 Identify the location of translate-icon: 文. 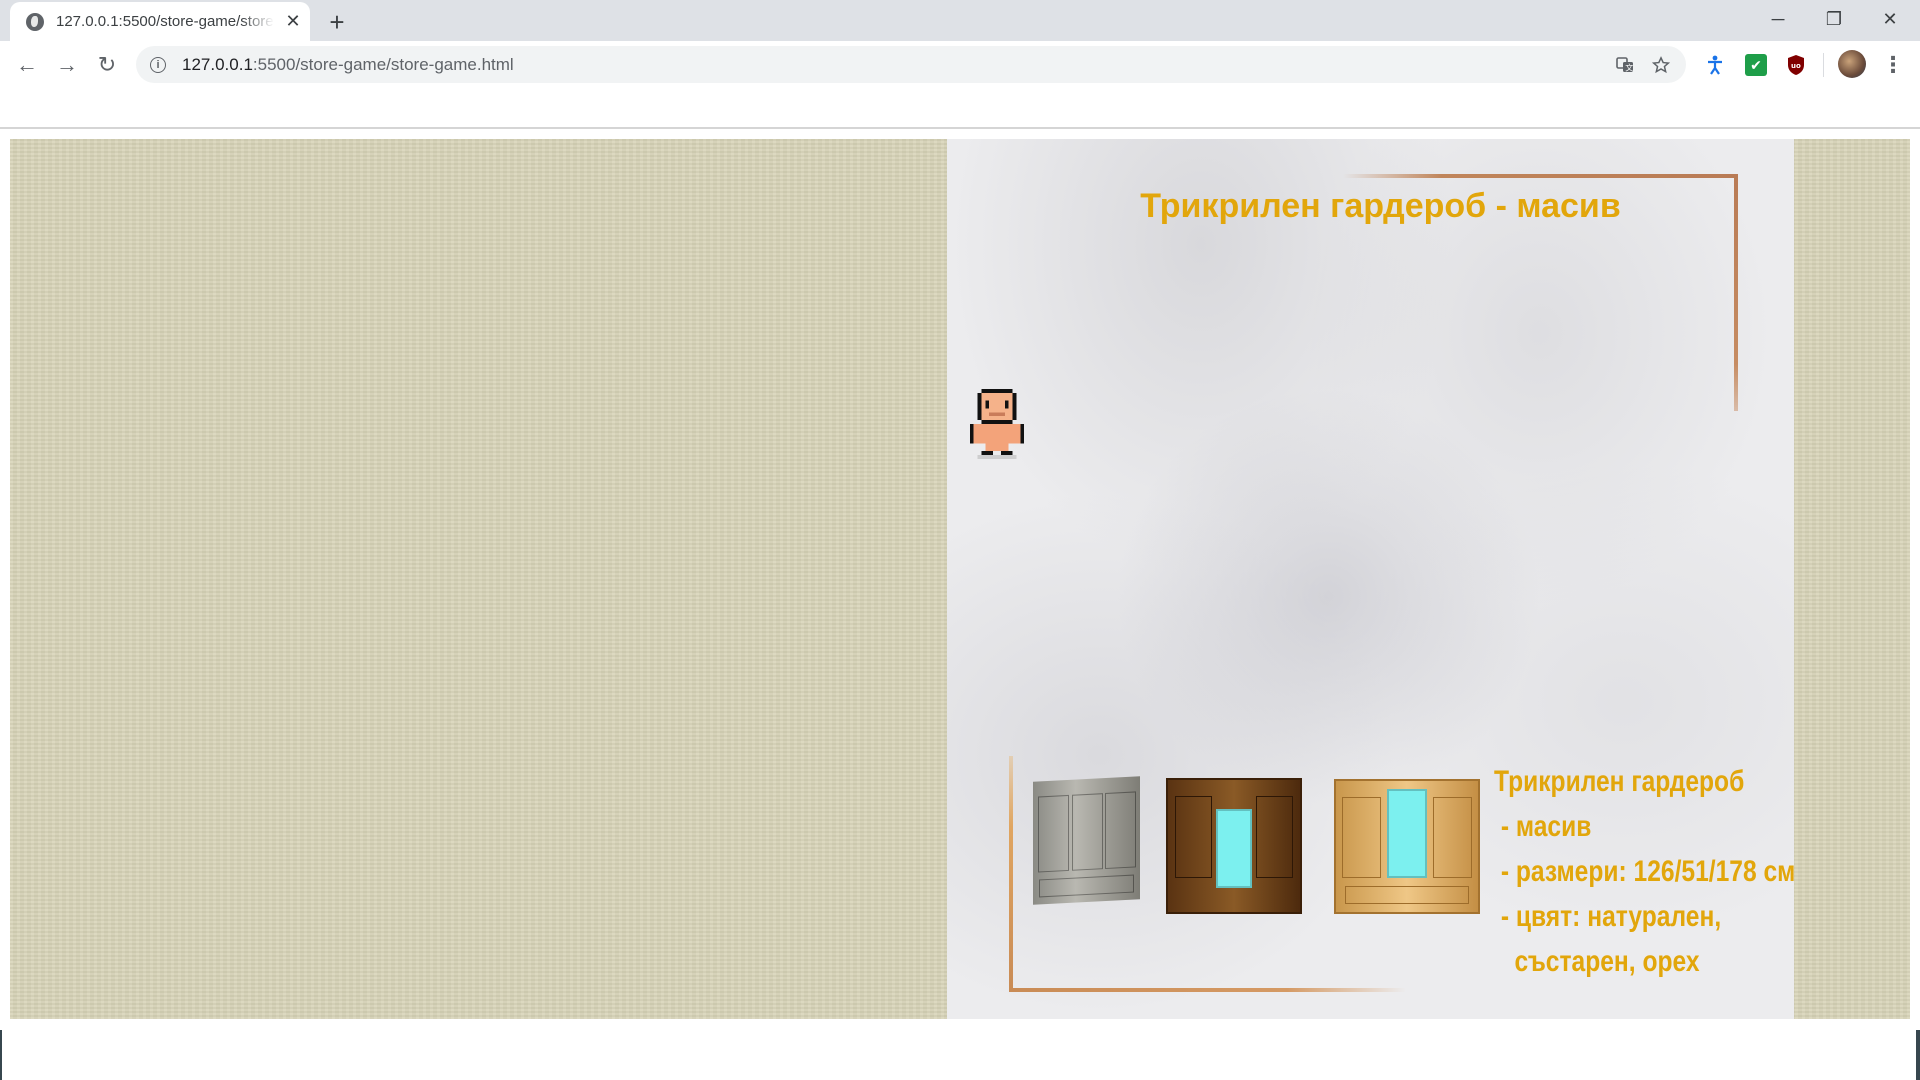
(1625, 65).